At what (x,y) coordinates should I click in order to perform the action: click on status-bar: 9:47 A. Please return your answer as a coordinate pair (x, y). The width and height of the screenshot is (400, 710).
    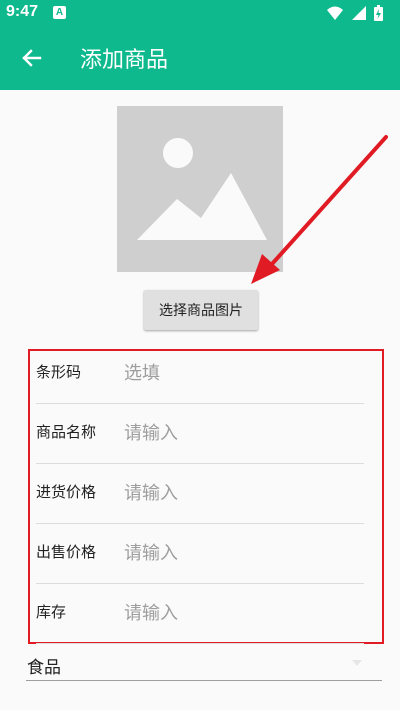
    Looking at the image, I should click on (200, 13).